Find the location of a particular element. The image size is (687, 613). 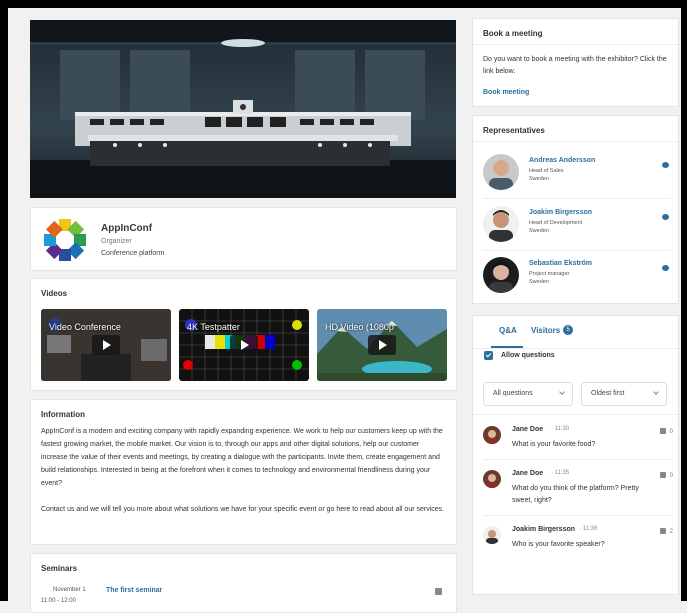

appinconf-logo is located at coordinates (65, 240).